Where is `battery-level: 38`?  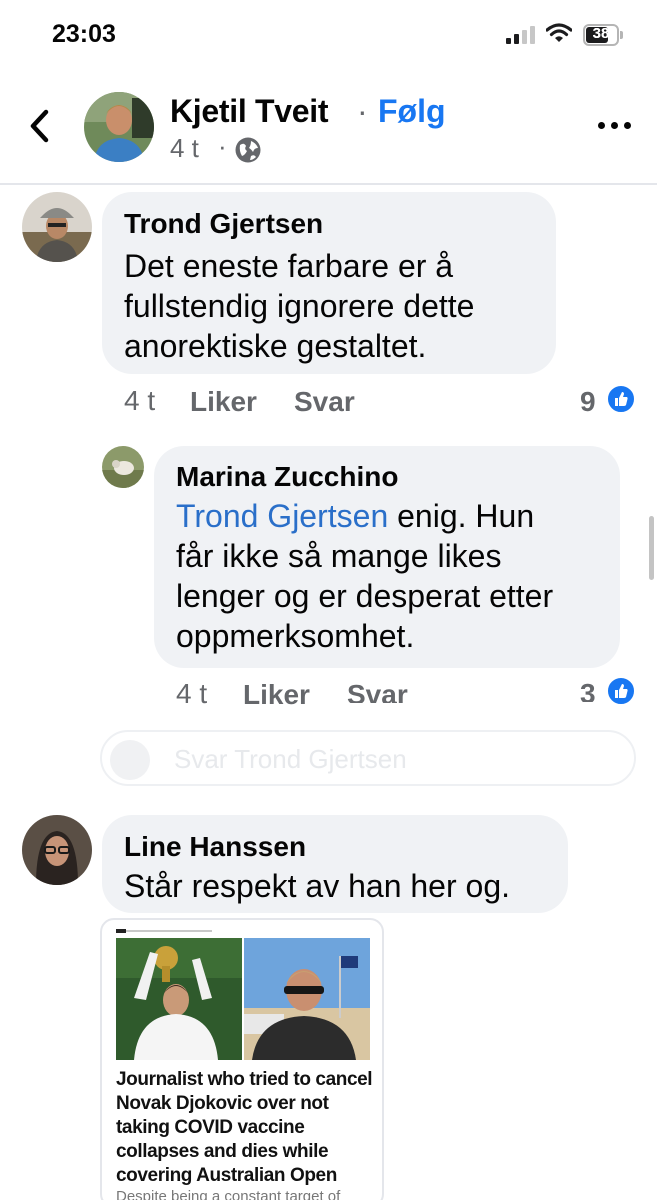
battery-level: 38 is located at coordinates (601, 33).